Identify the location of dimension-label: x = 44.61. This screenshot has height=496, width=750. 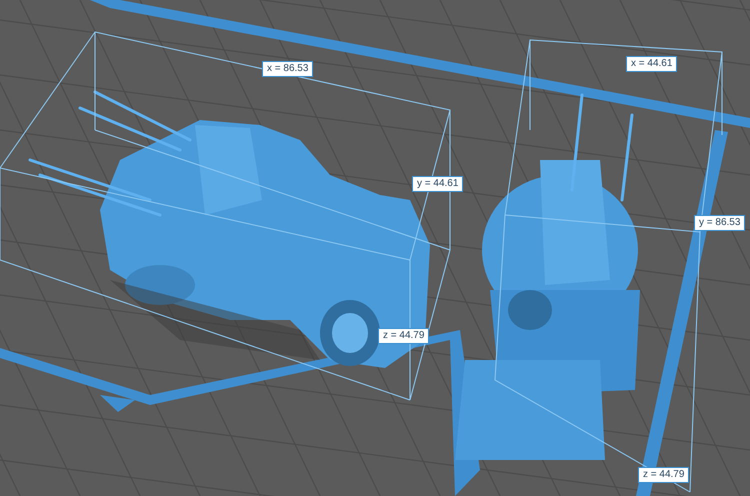
(652, 64).